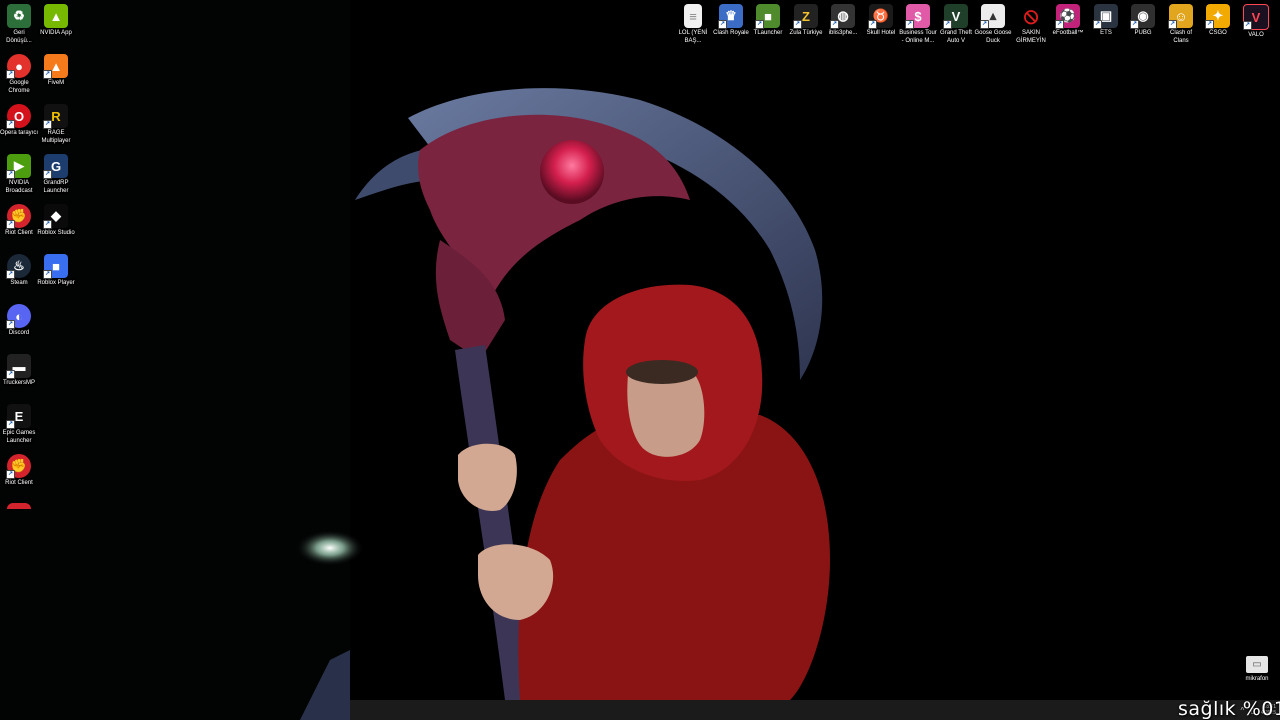 The image size is (1280, 720). What do you see at coordinates (19, 333) in the screenshot?
I see `desktop-icon-label: Discord` at bounding box center [19, 333].